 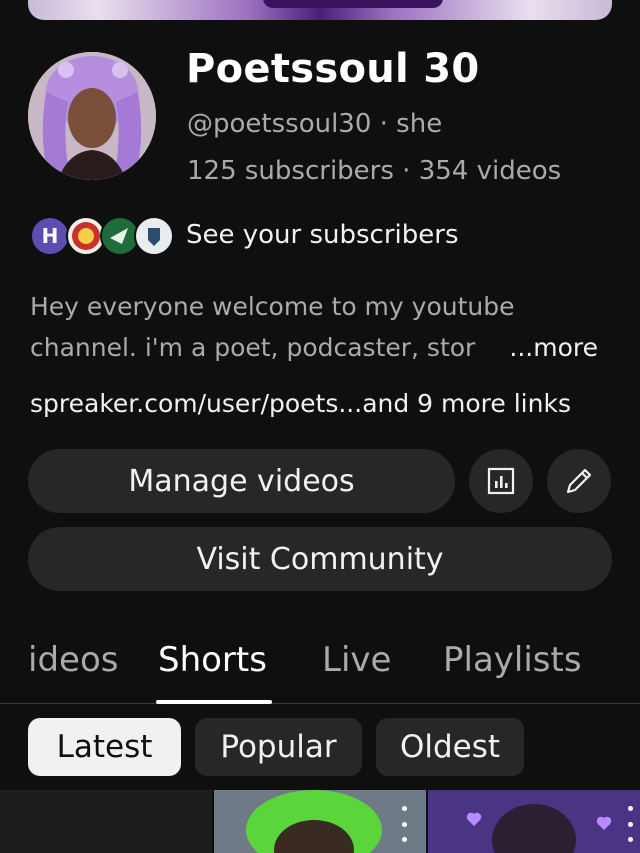 I want to click on pencil-icon, so click(x=579, y=481).